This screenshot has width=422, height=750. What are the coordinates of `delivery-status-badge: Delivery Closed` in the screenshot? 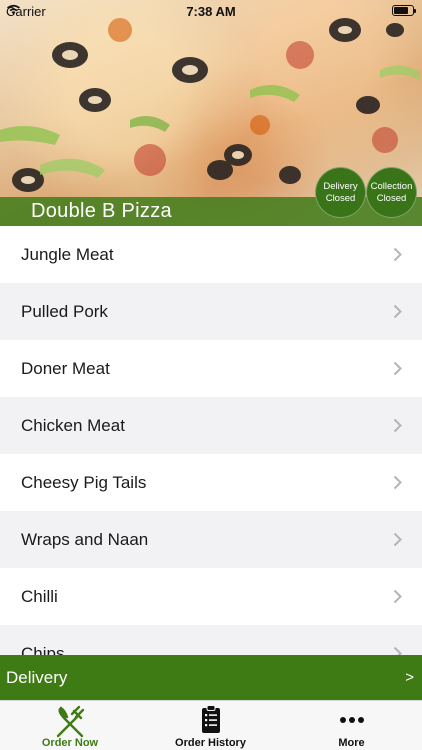 It's located at (340, 192).